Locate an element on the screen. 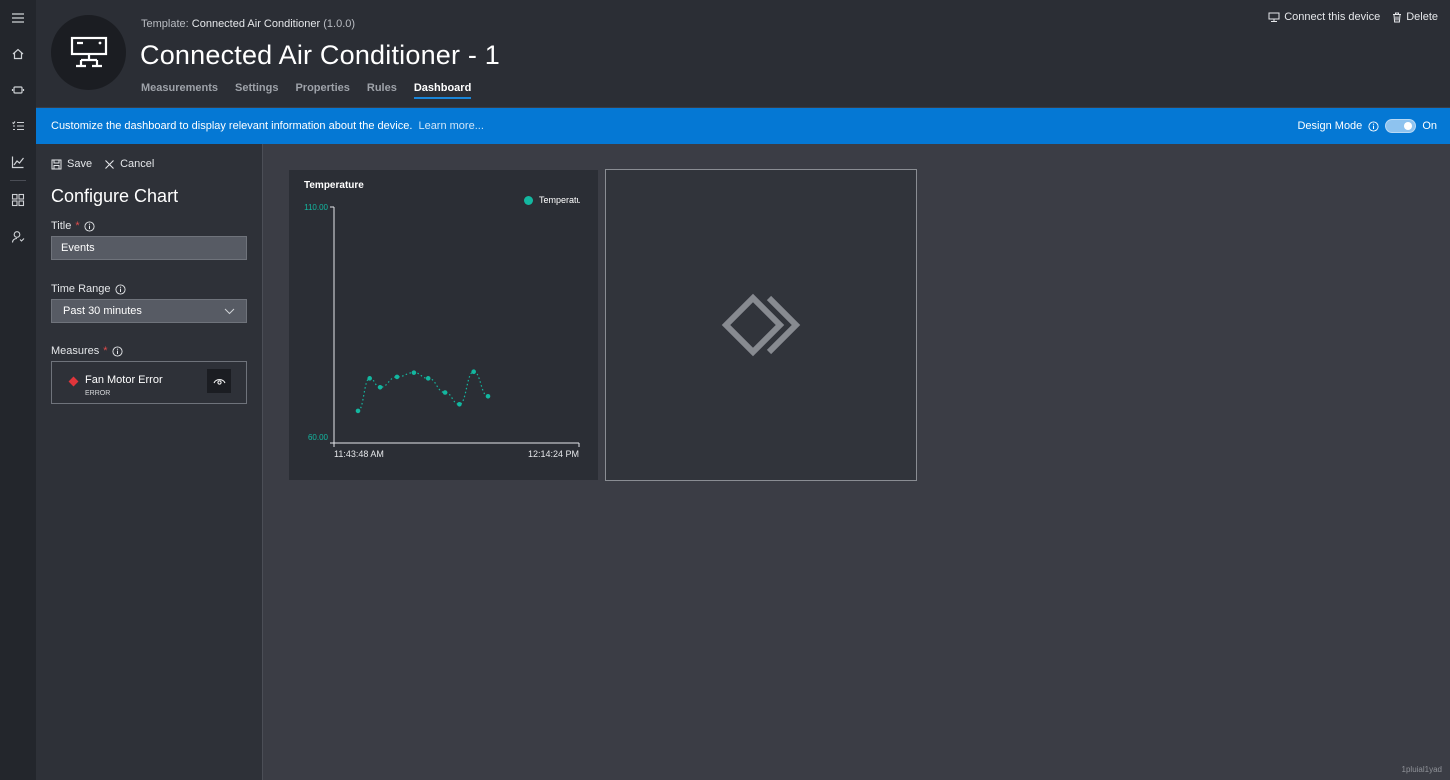  nav-rail is located at coordinates (18, 390).